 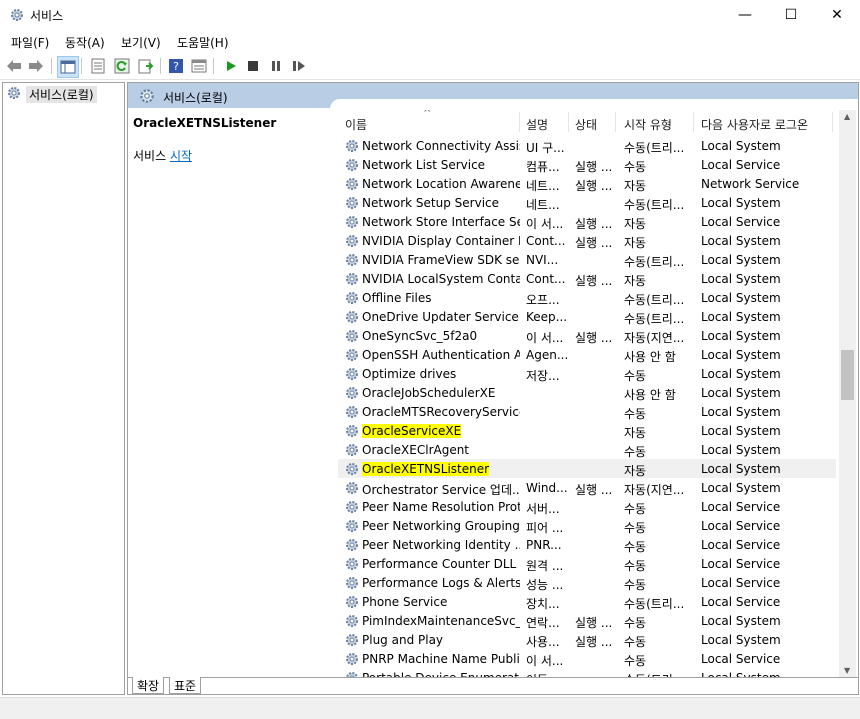 What do you see at coordinates (253, 66) in the screenshot?
I see `stop-service-icon` at bounding box center [253, 66].